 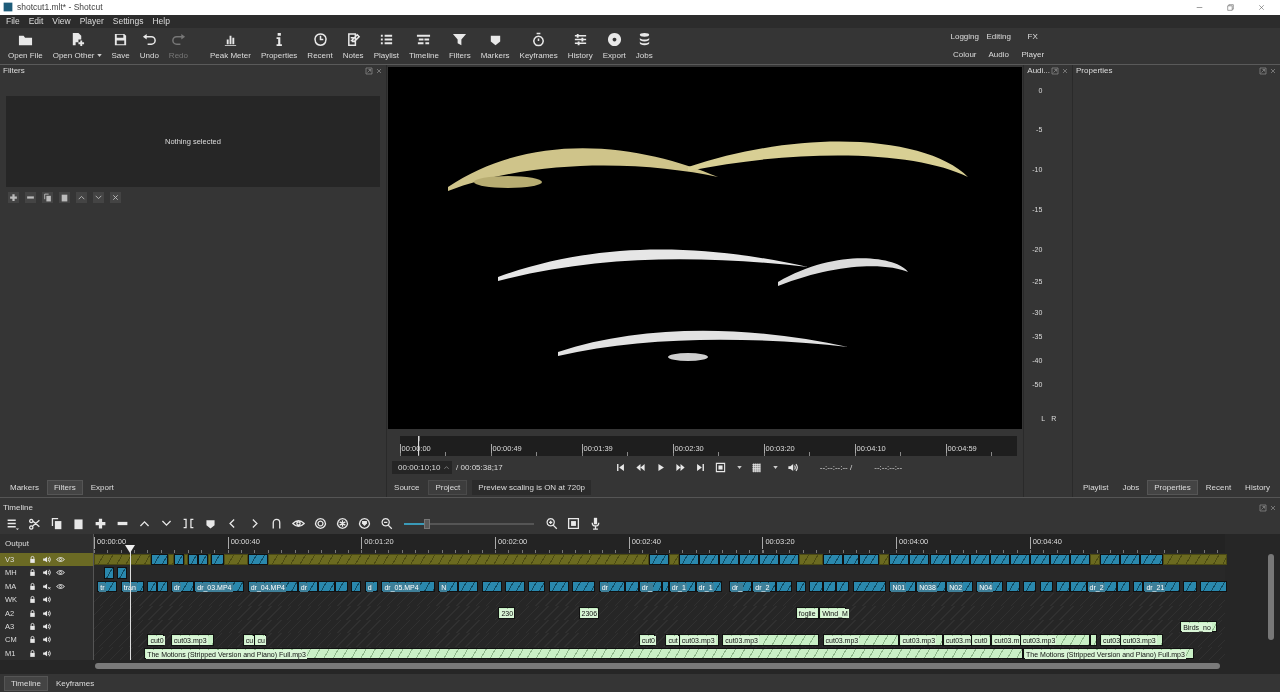 What do you see at coordinates (64, 488) in the screenshot?
I see `tab: Filters` at bounding box center [64, 488].